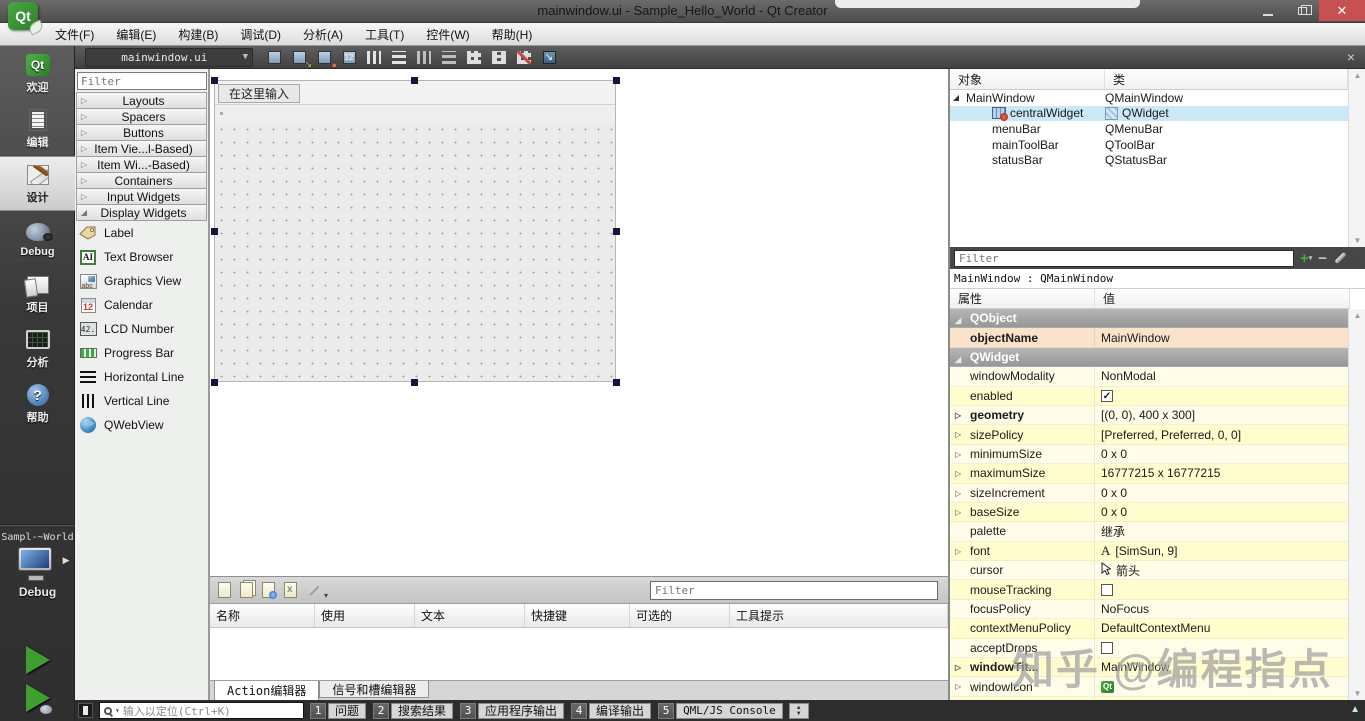 This screenshot has width=1365, height=721. Describe the element at coordinates (1222, 376) in the screenshot. I see `property-value: NonModal` at that location.